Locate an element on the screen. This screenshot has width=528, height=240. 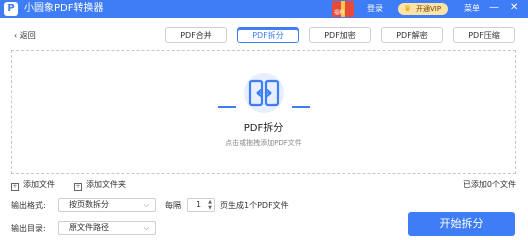
vip-button: ♛ 开通VIP is located at coordinates (423, 9).